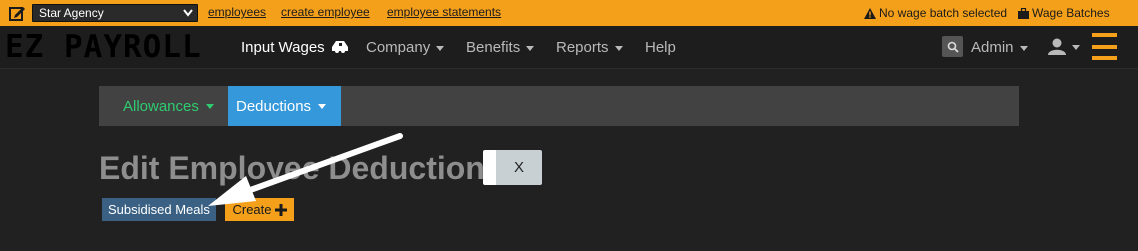  I want to click on nav-help-label: Help, so click(660, 47).